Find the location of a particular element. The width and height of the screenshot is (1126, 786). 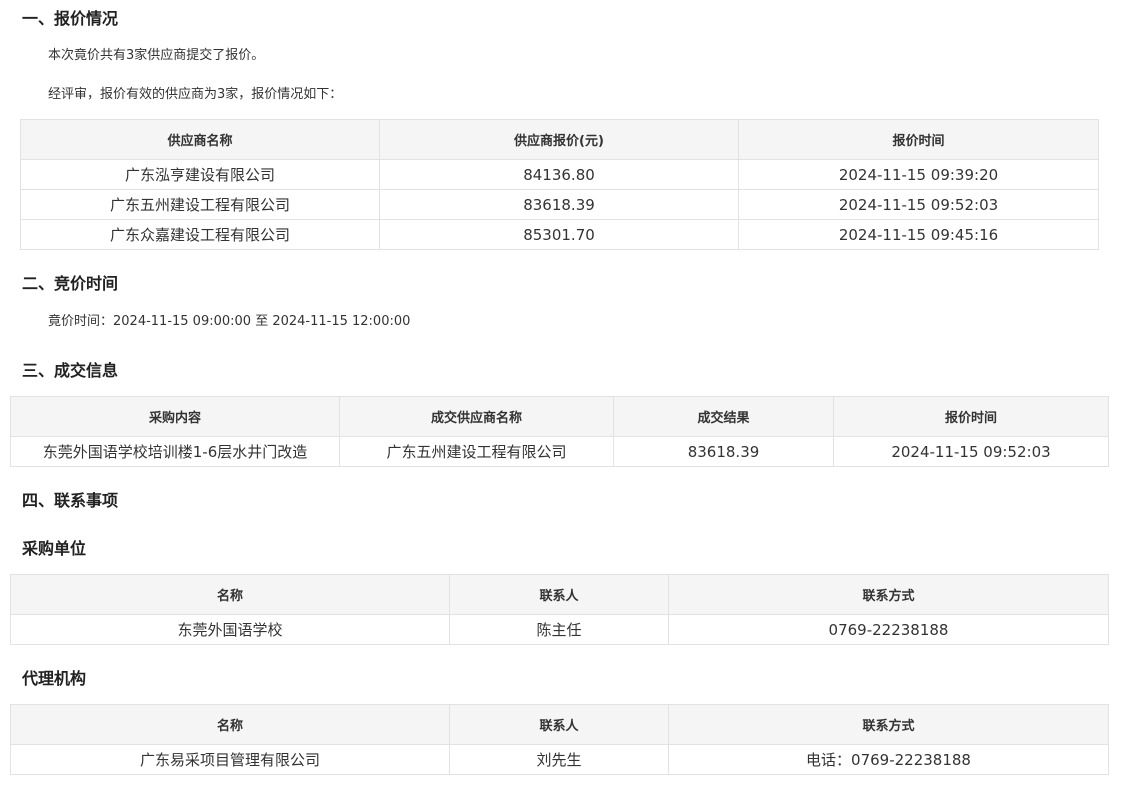

table-row: 东莞外国语学校 陈主任 0769-22238188 is located at coordinates (559, 629).